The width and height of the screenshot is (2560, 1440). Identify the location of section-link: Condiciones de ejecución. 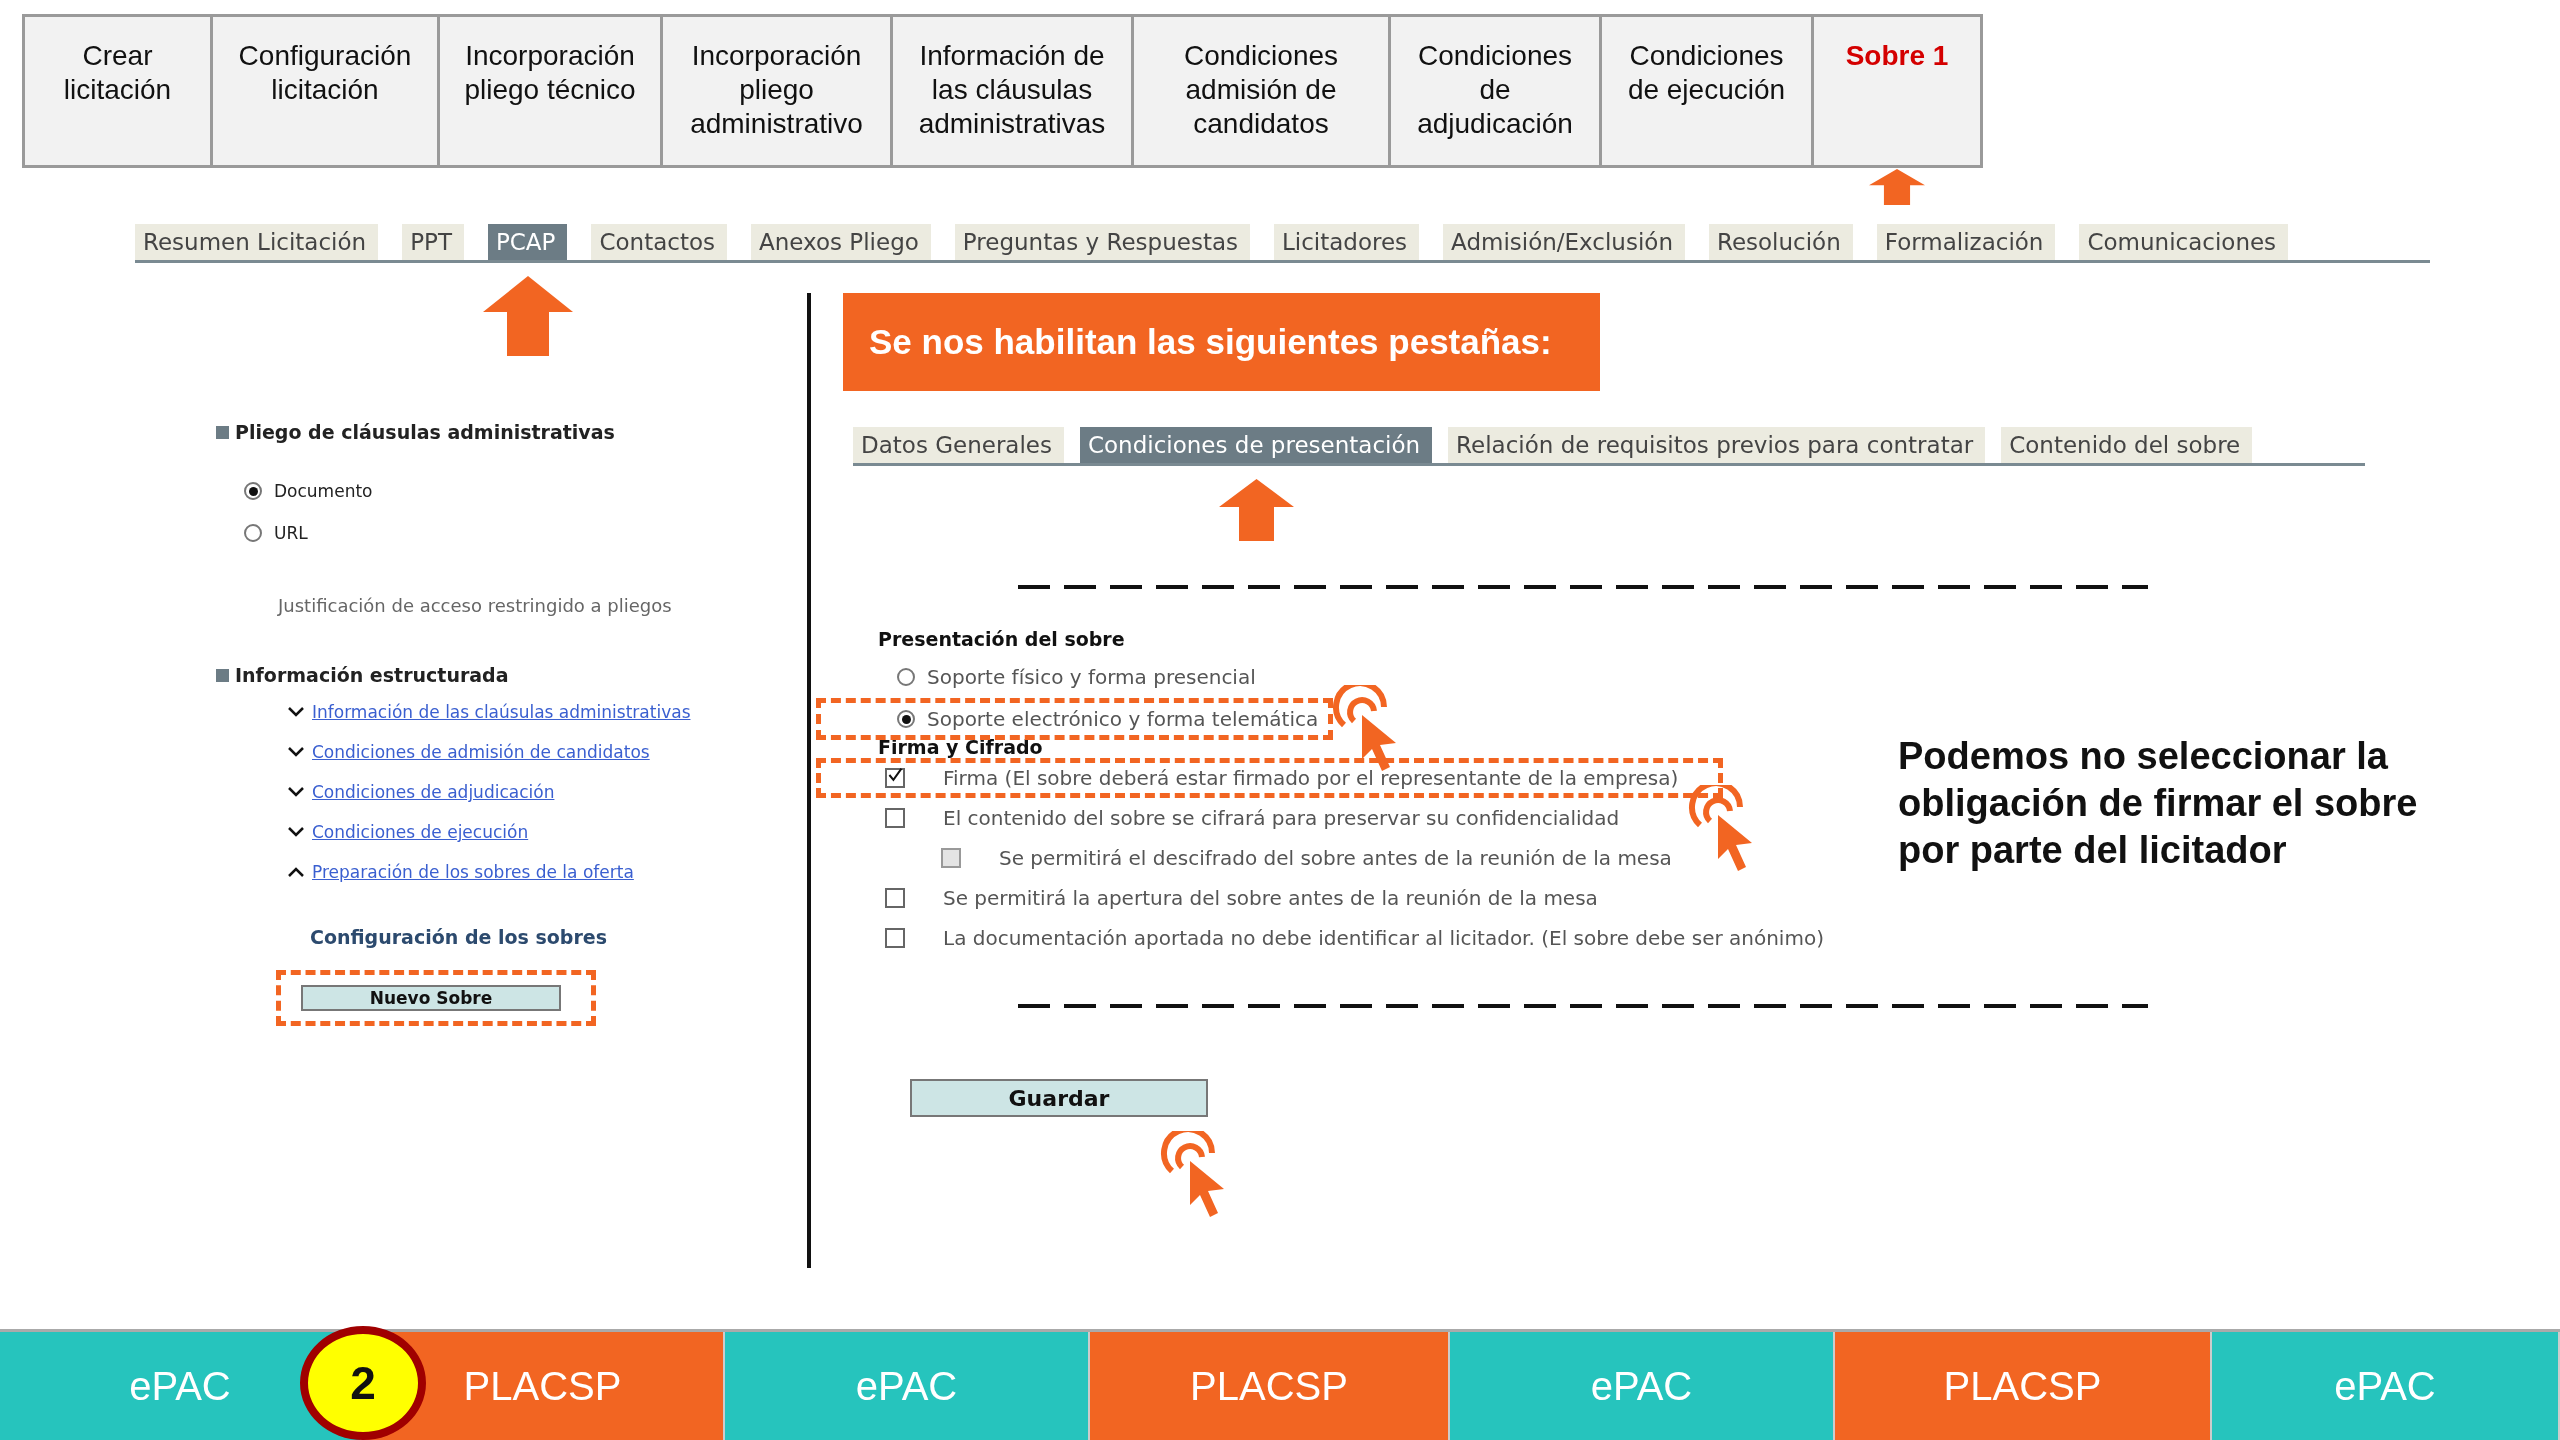
(420, 832).